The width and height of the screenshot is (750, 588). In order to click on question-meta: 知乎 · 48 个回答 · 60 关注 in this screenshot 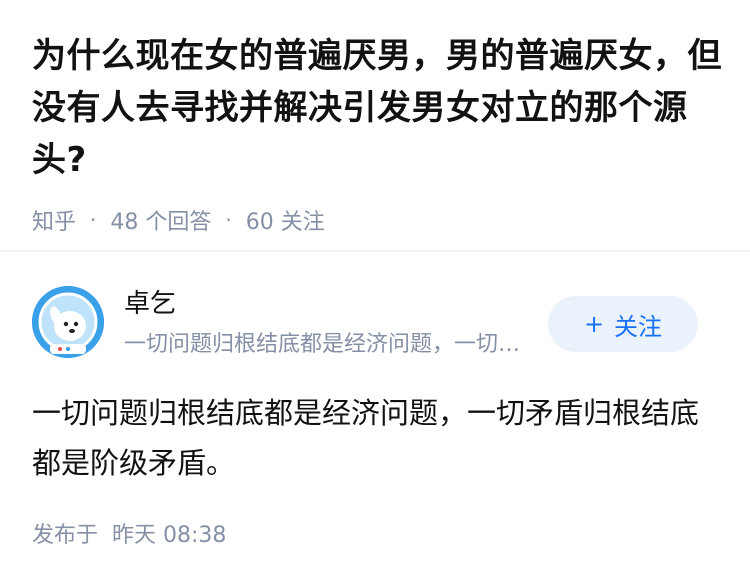, I will do `click(375, 220)`.